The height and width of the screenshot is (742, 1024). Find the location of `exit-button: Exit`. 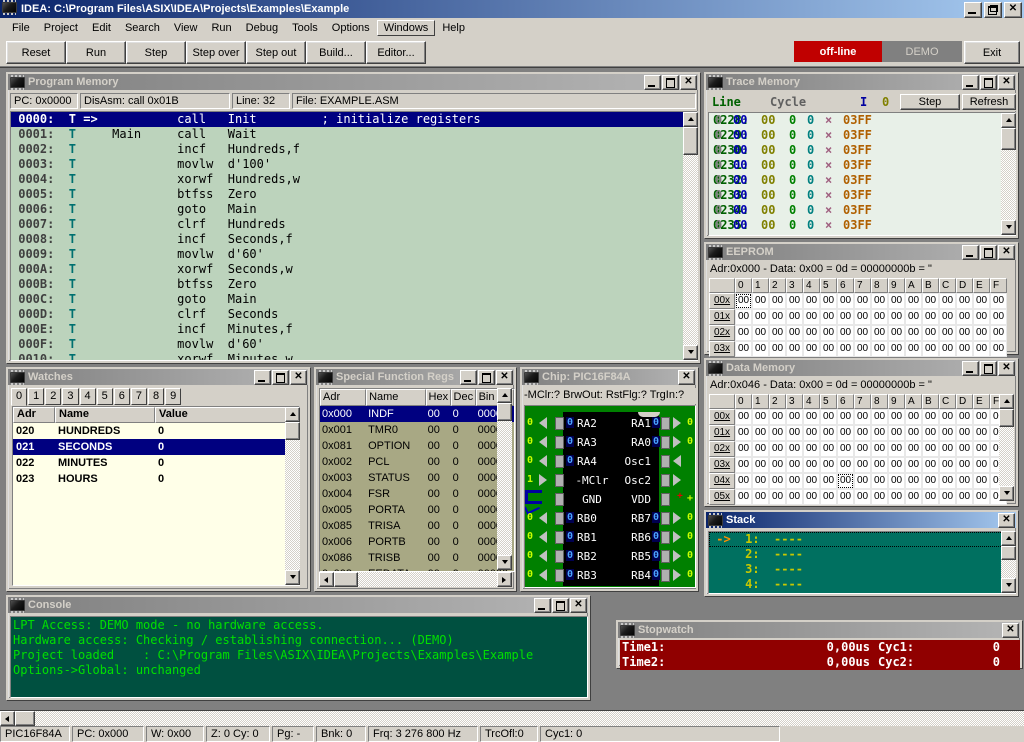

exit-button: Exit is located at coordinates (992, 52).